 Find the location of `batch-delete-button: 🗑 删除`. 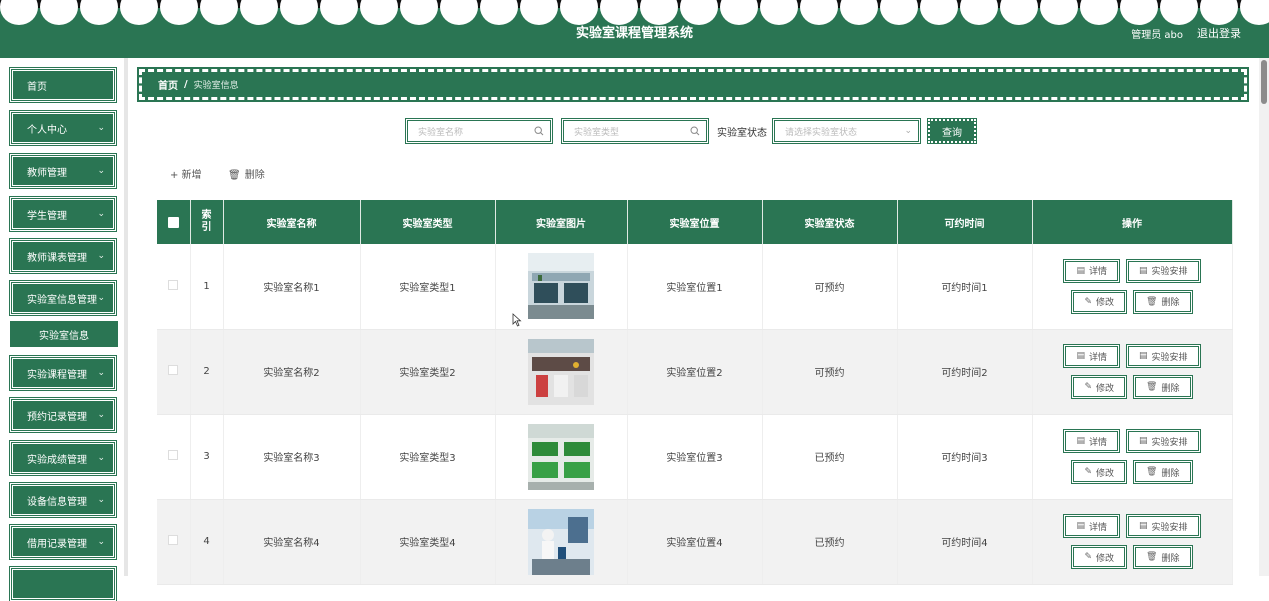

batch-delete-button: 🗑 删除 is located at coordinates (246, 173).